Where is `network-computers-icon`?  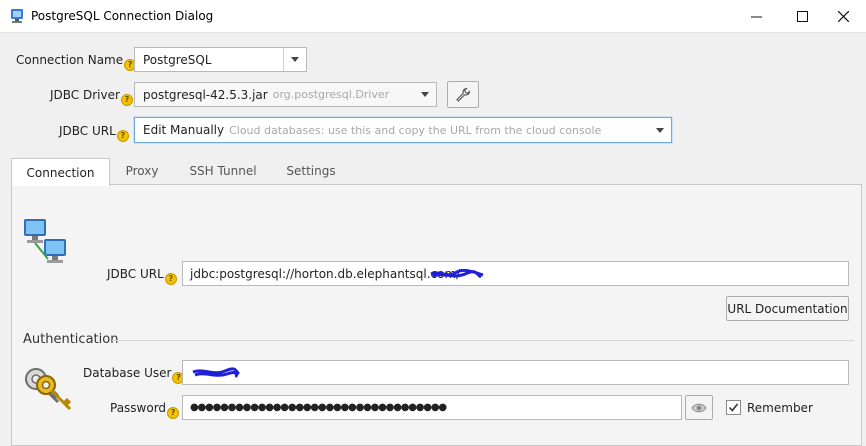
network-computers-icon is located at coordinates (45, 241).